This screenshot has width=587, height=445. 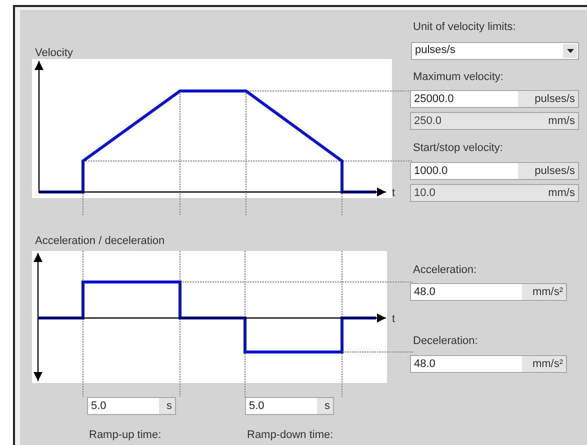 What do you see at coordinates (100, 240) in the screenshot?
I see `chart-title: Acceleration / deceleration` at bounding box center [100, 240].